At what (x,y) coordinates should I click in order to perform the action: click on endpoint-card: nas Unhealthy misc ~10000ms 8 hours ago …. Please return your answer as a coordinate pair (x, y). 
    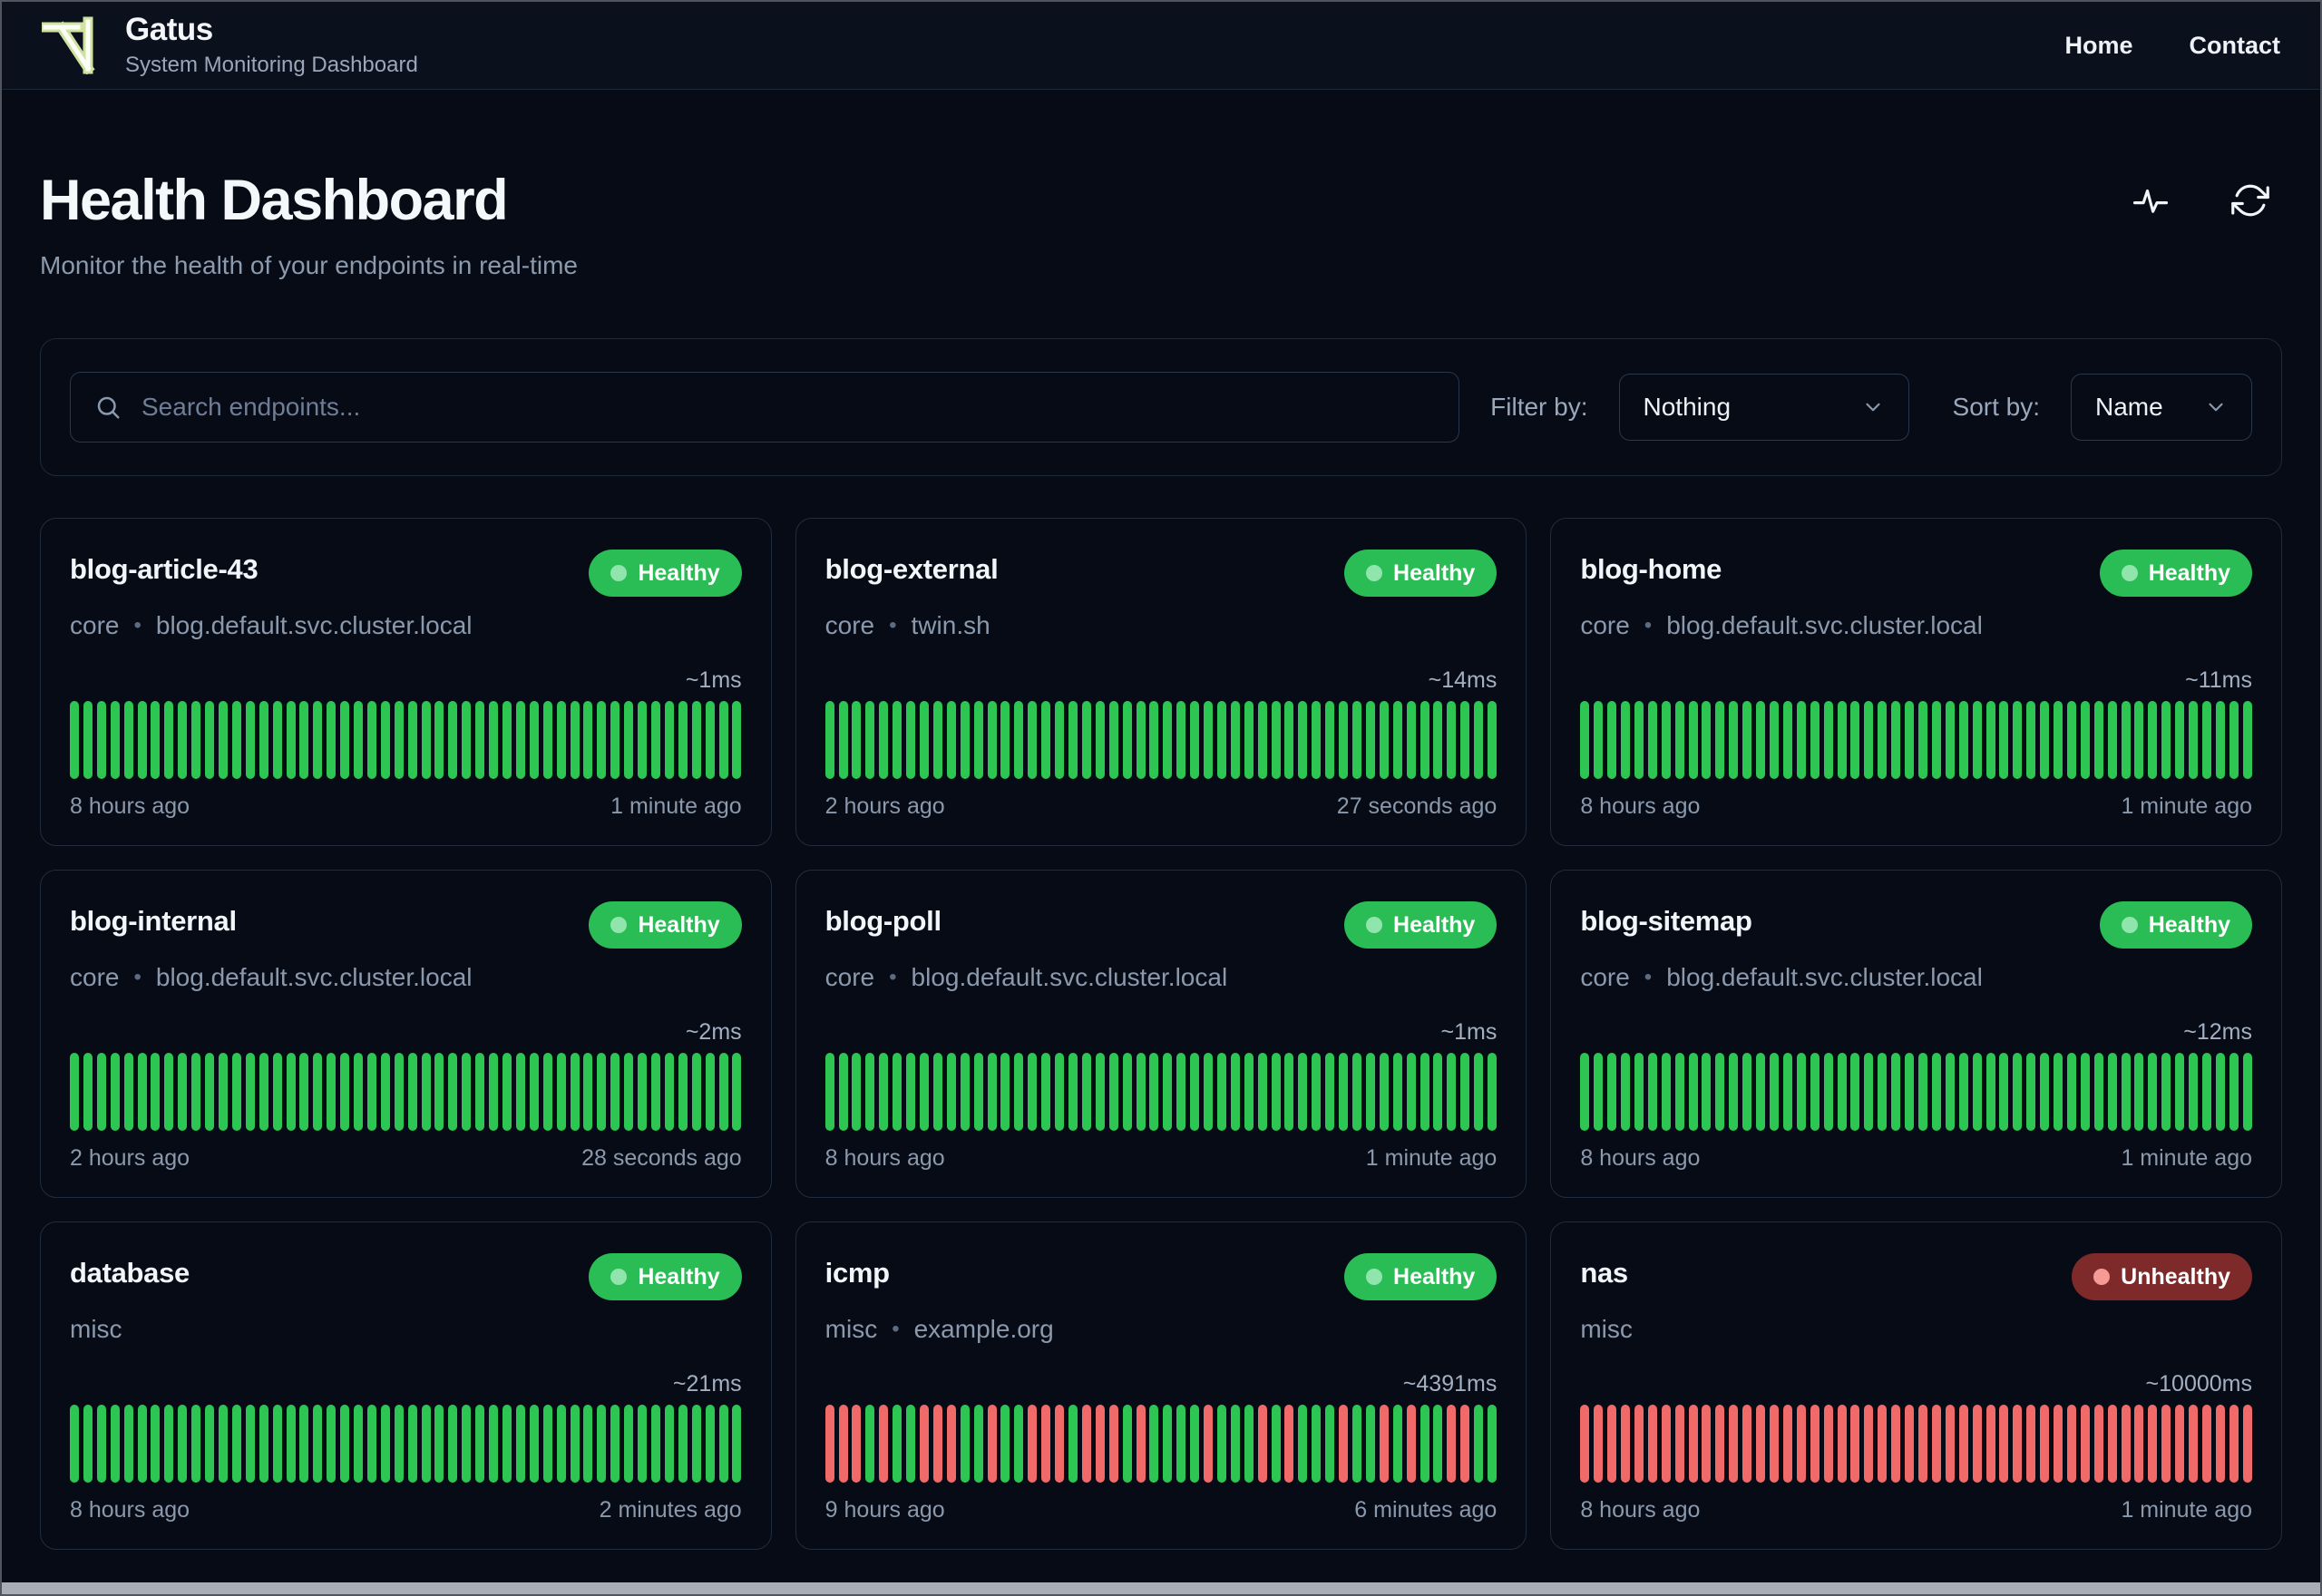
    Looking at the image, I should click on (1916, 1385).